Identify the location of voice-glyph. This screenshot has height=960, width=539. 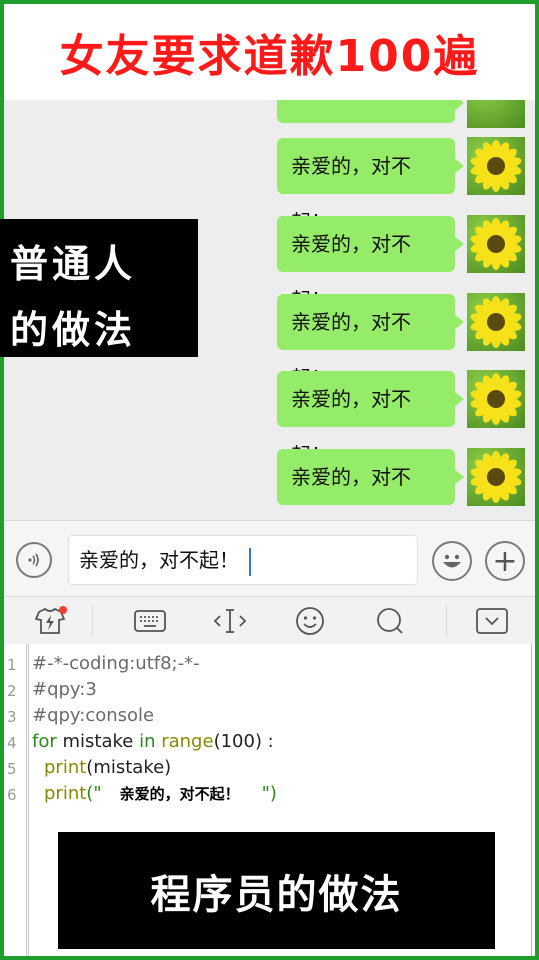
(33, 560).